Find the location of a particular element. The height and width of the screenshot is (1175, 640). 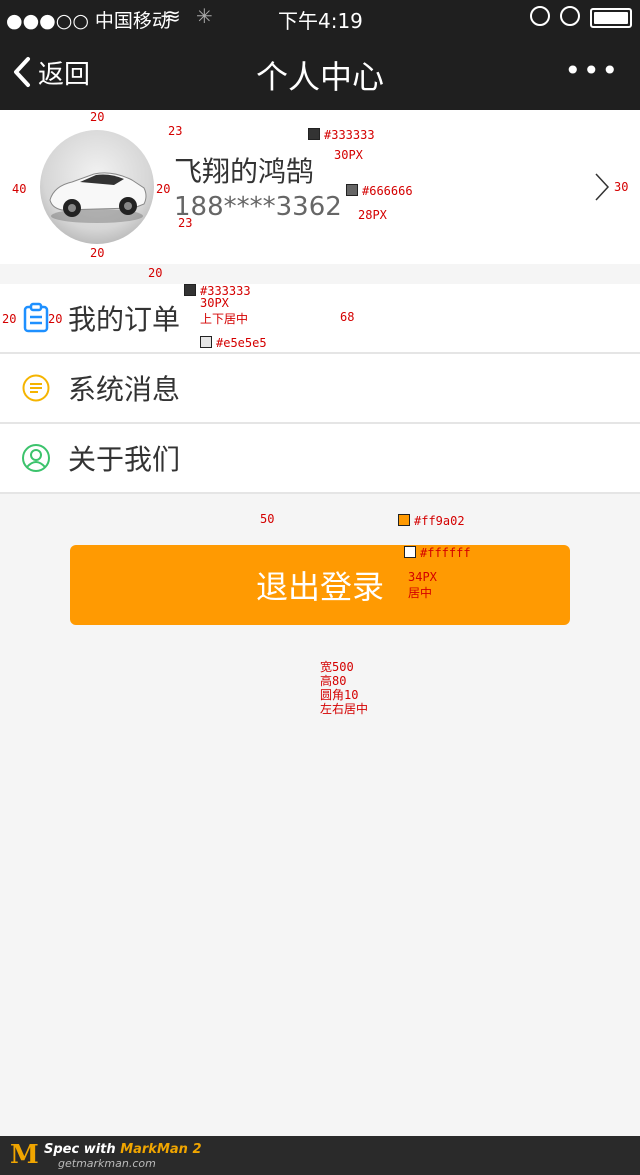

more-button: ••• is located at coordinates (592, 70).